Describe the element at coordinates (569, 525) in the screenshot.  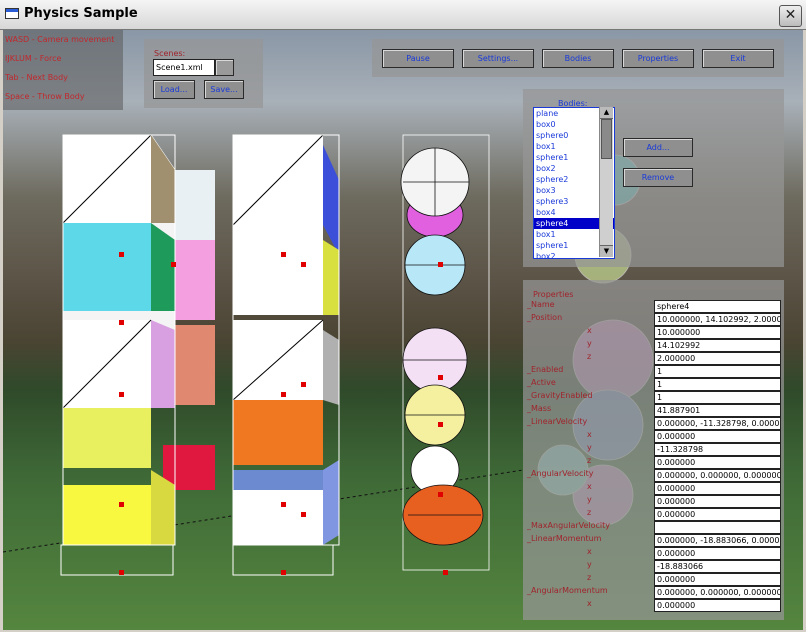
I see `property-name: _MaxAngularVelocity` at that location.